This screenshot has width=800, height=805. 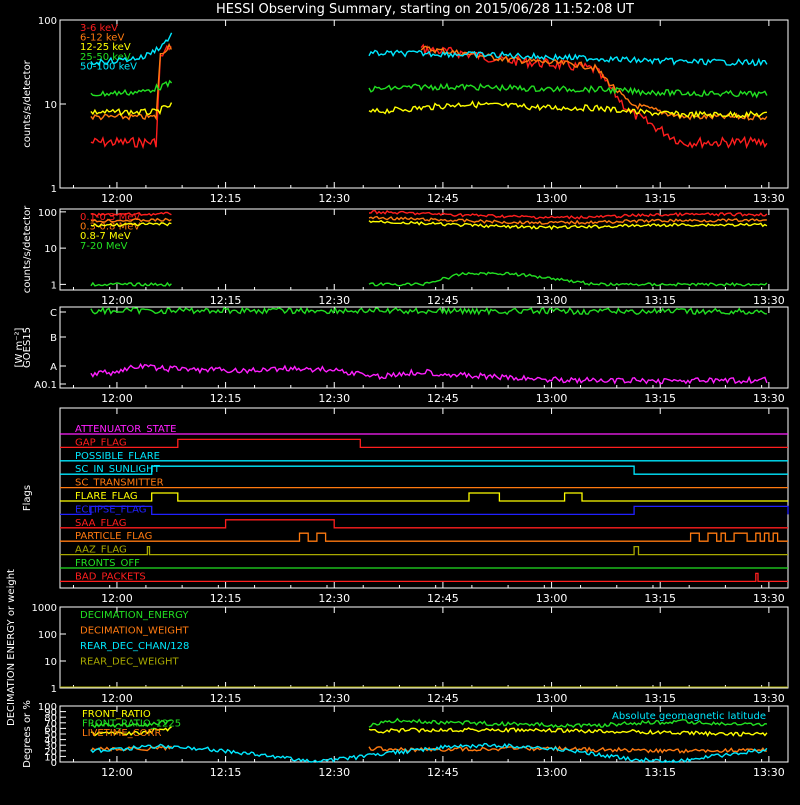 What do you see at coordinates (53, 338) in the screenshot?
I see `y-tick-label: B` at bounding box center [53, 338].